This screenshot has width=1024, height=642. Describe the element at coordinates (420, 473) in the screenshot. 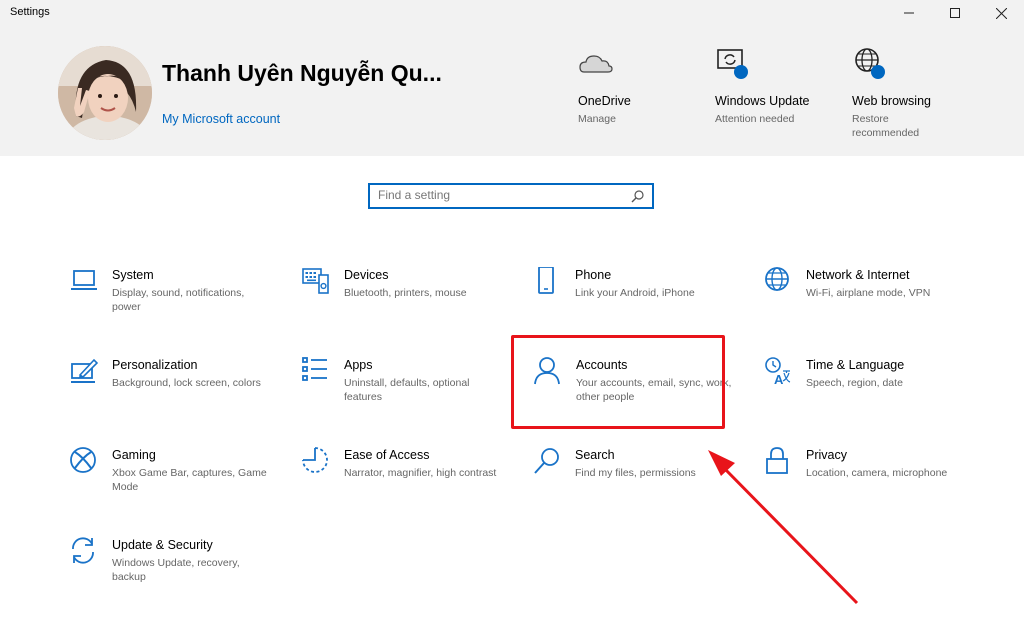

I see `category-subtitle: Narrator, magnifier, high contrast` at that location.